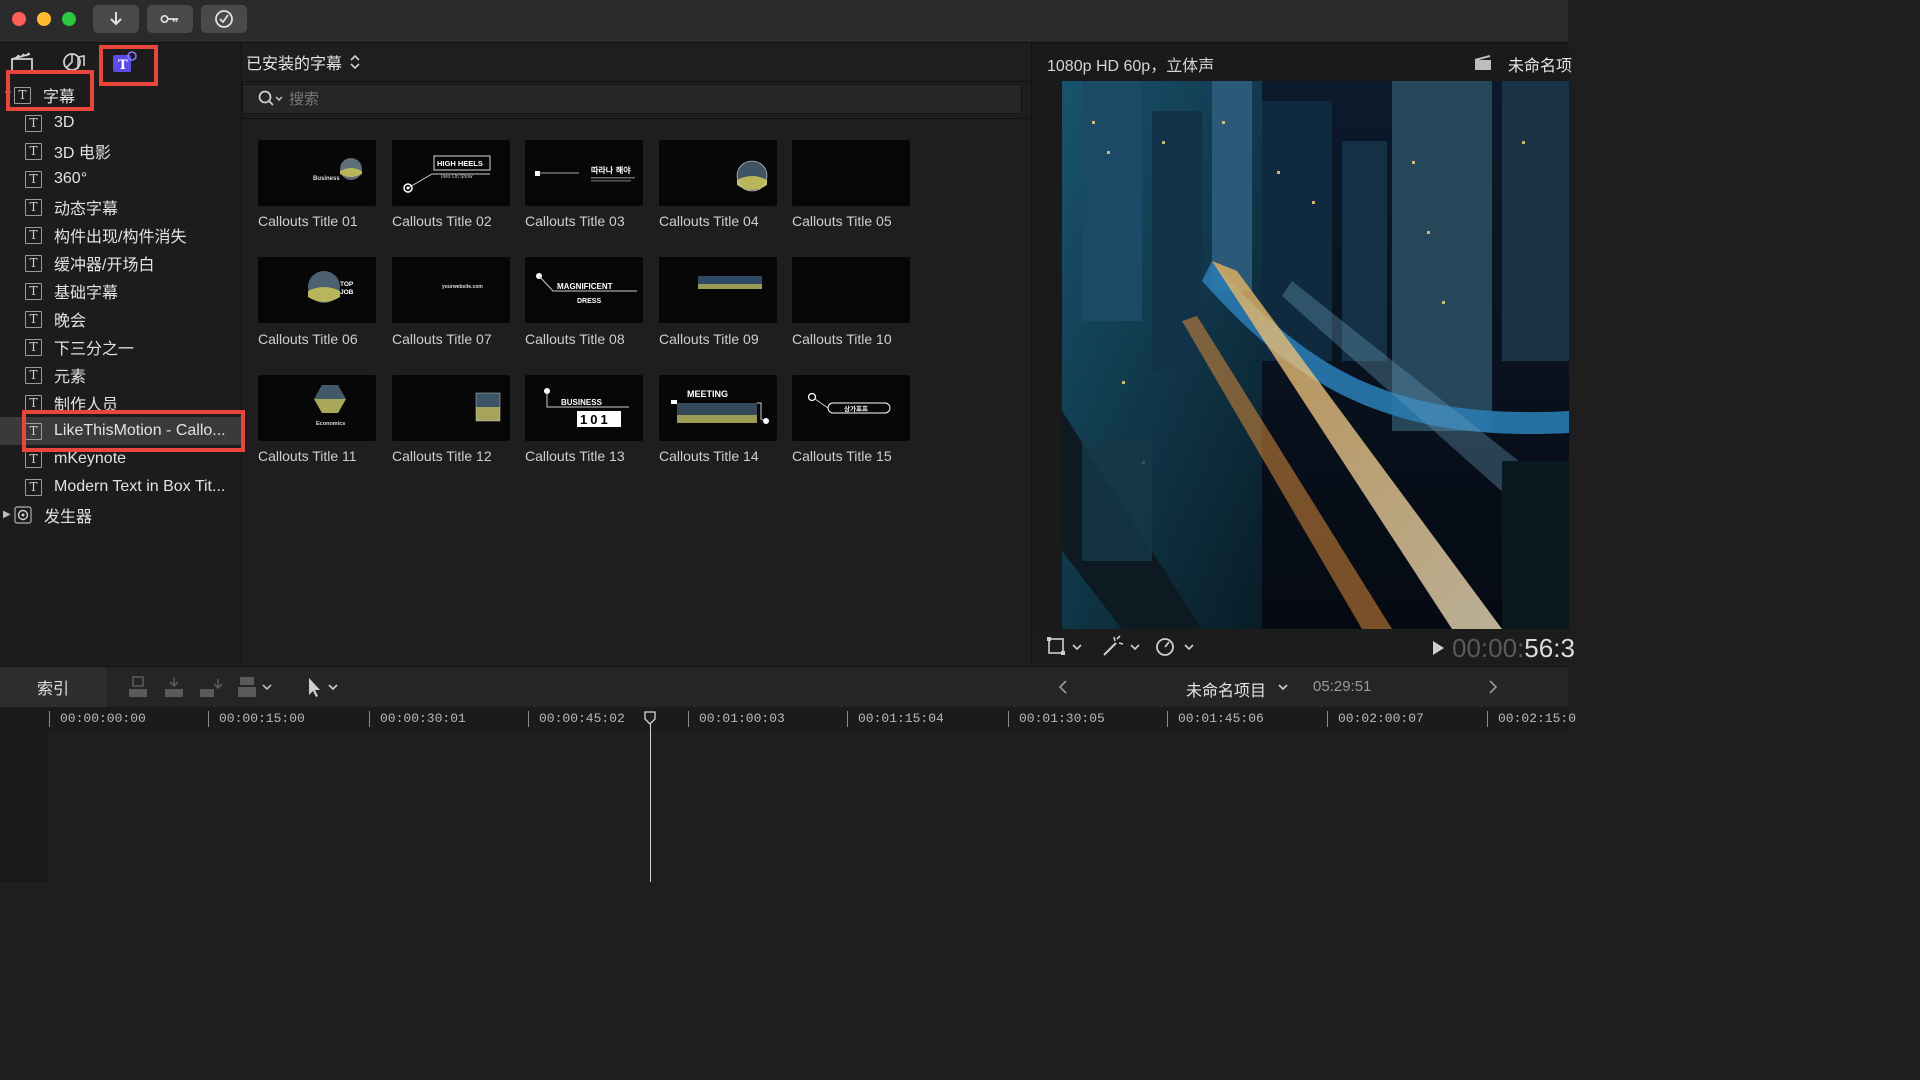 This screenshot has width=1920, height=1080. Describe the element at coordinates (331, 287) in the screenshot. I see `title-preview-art: TOP JOB` at that location.